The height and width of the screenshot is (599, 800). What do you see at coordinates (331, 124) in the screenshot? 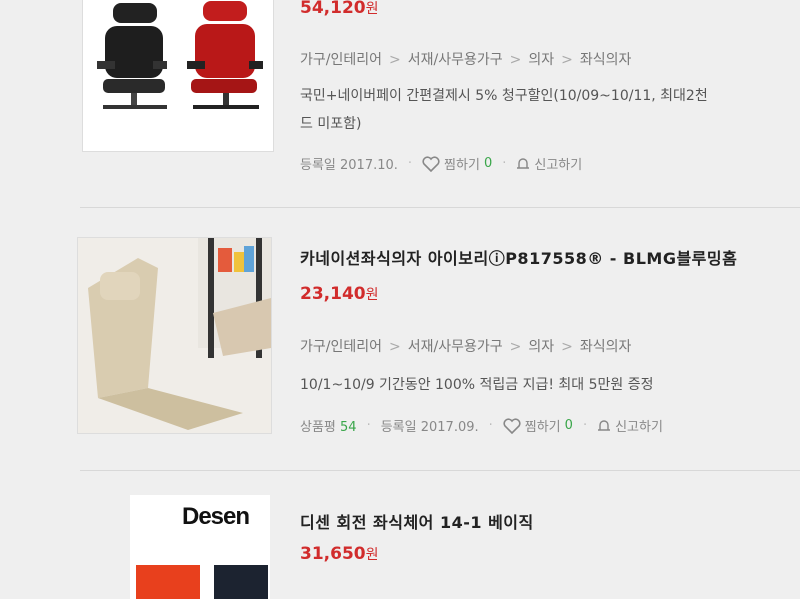
I see `promo-text-1b: 드 미포함)` at bounding box center [331, 124].